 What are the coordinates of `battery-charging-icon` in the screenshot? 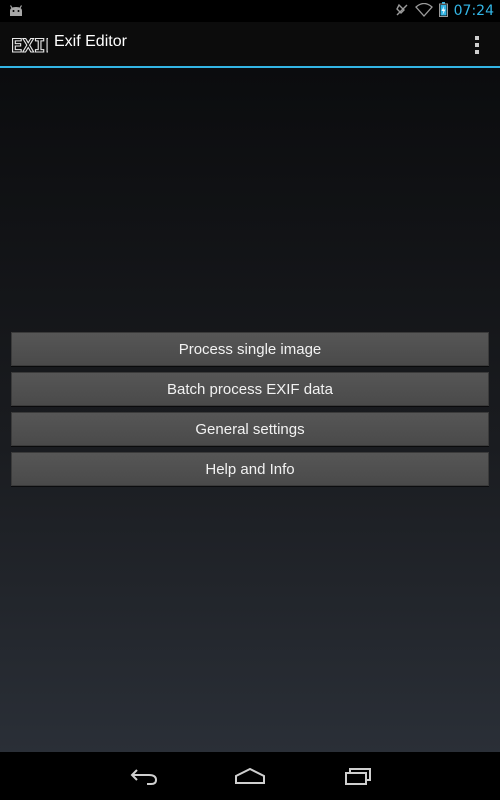 It's located at (443, 11).